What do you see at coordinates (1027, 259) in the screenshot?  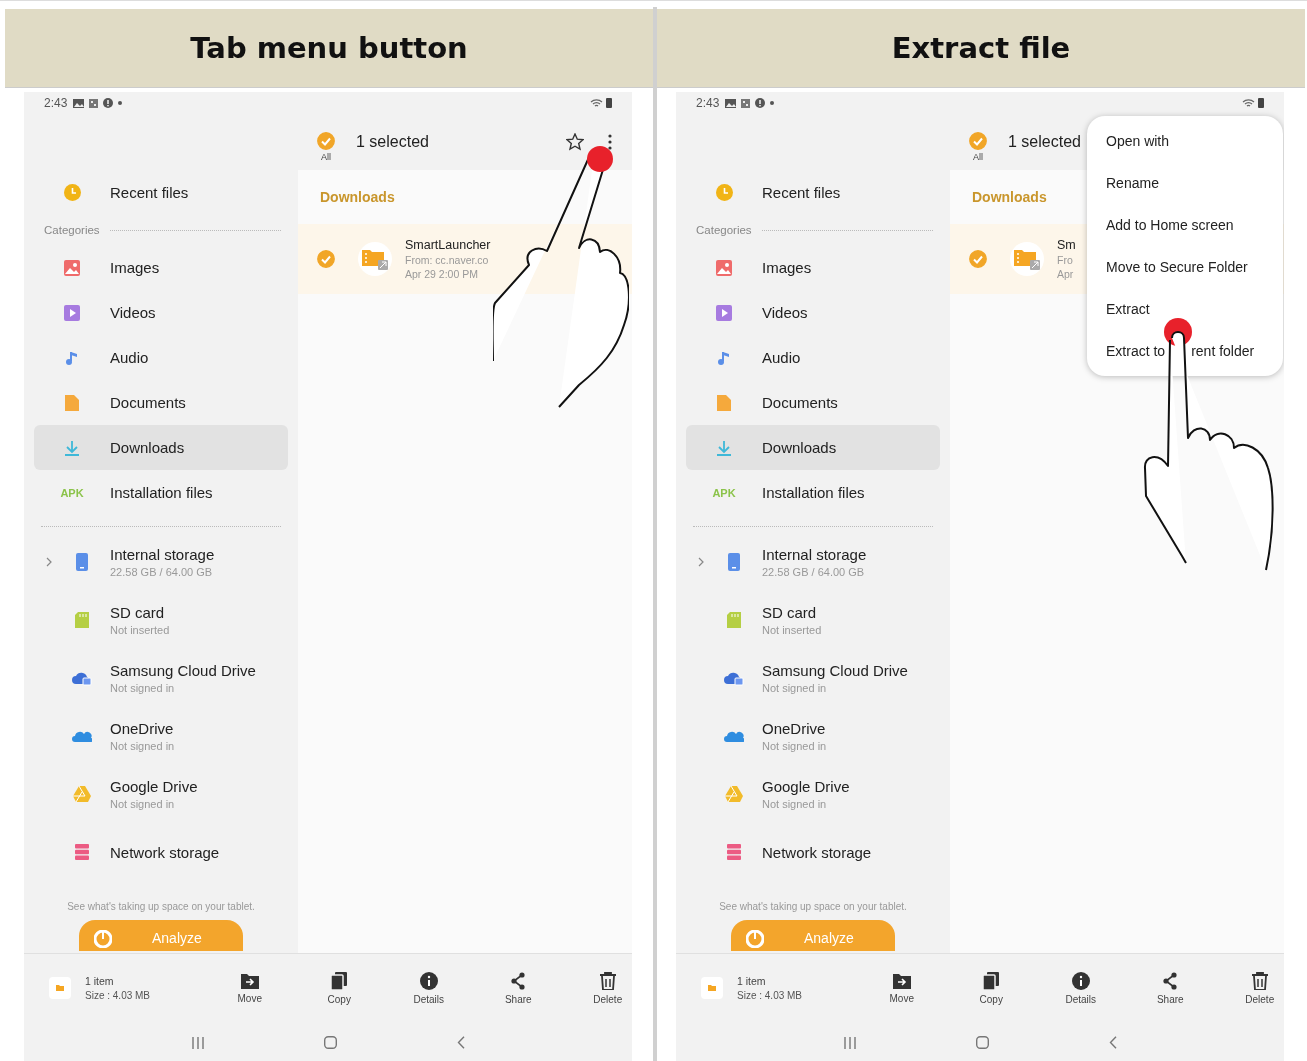 I see `zip-file-icon` at bounding box center [1027, 259].